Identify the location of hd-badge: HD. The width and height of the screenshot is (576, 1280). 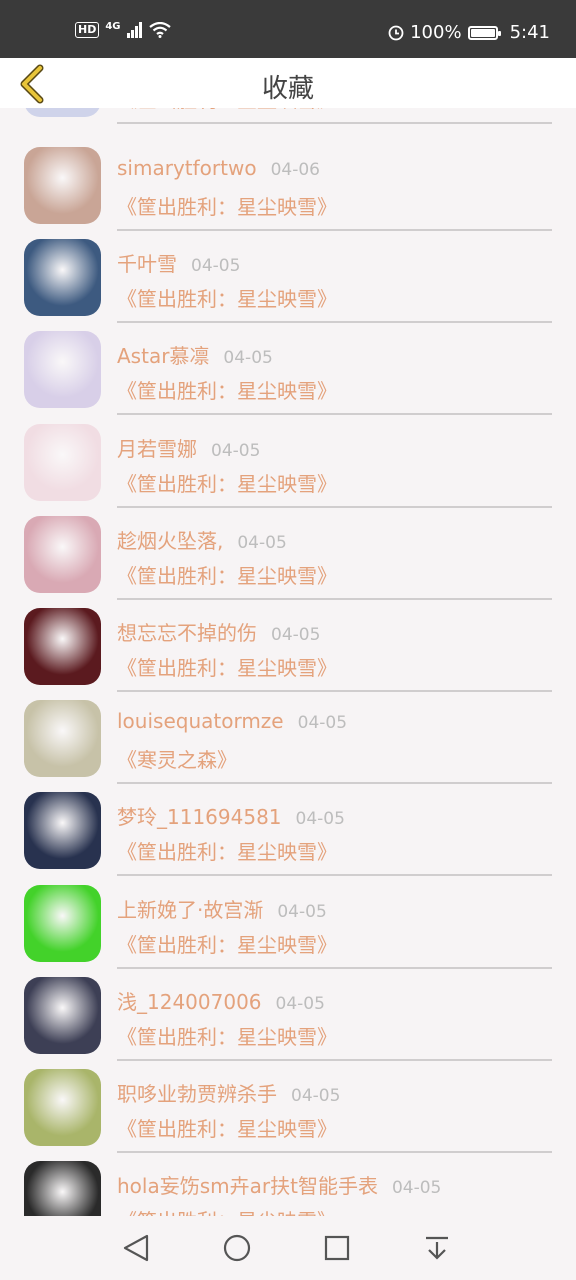
(87, 30).